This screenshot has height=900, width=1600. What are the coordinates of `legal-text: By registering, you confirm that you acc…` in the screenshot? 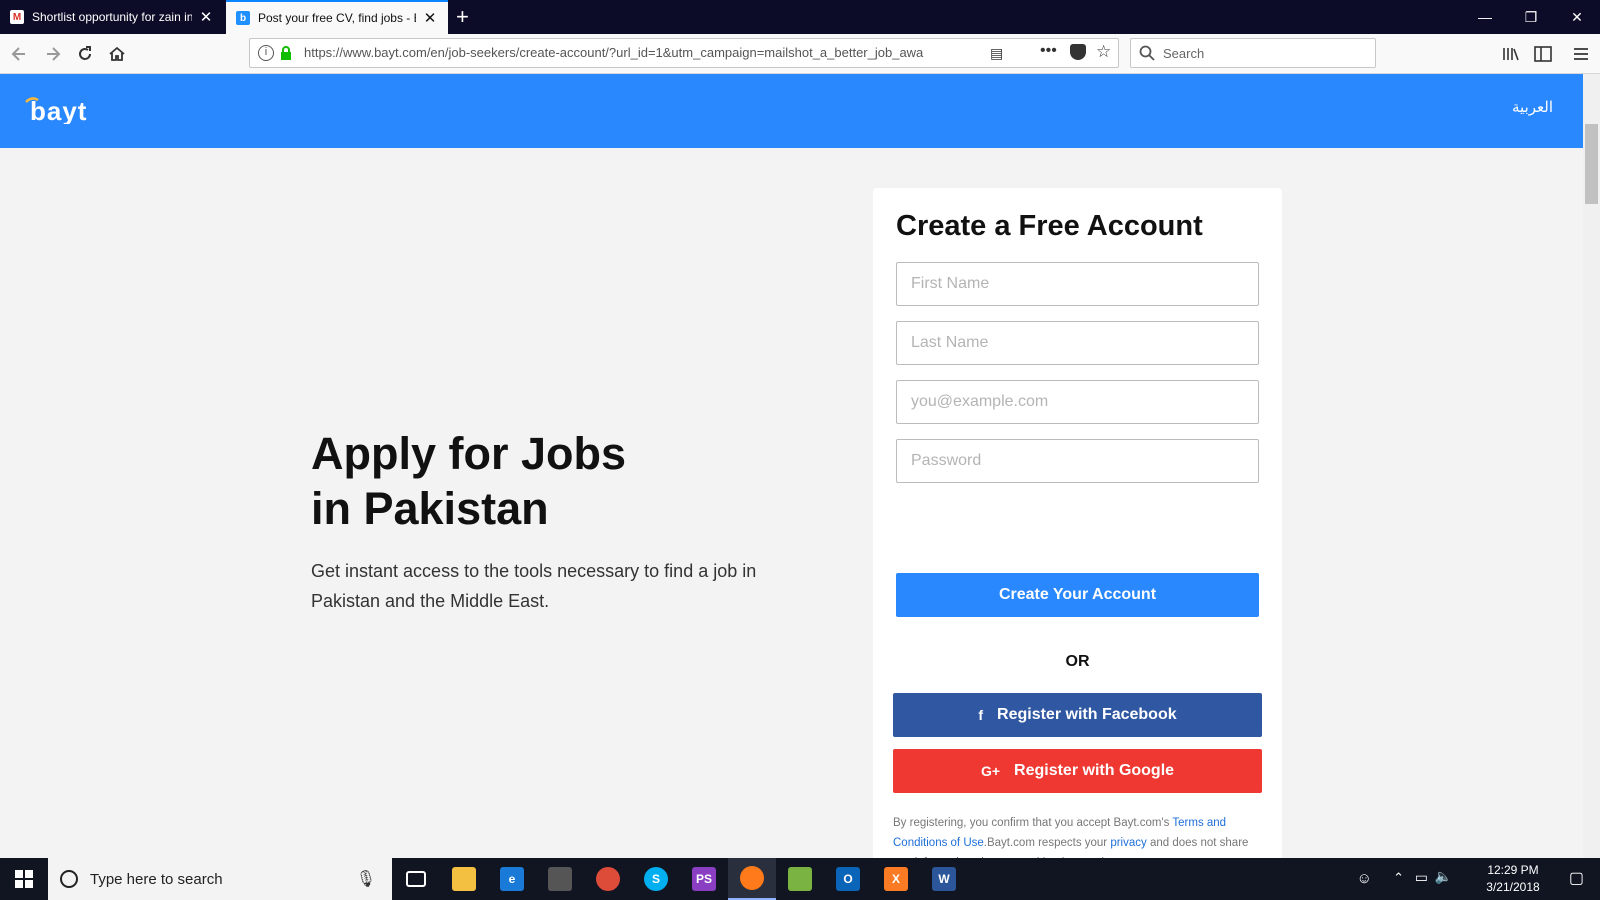 It's located at (1033, 823).